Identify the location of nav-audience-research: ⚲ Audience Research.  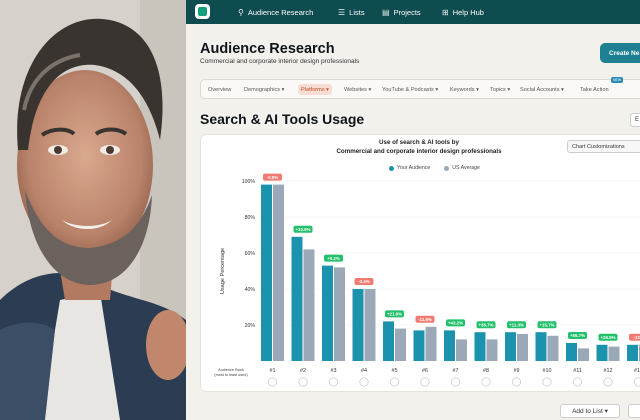
(275, 12).